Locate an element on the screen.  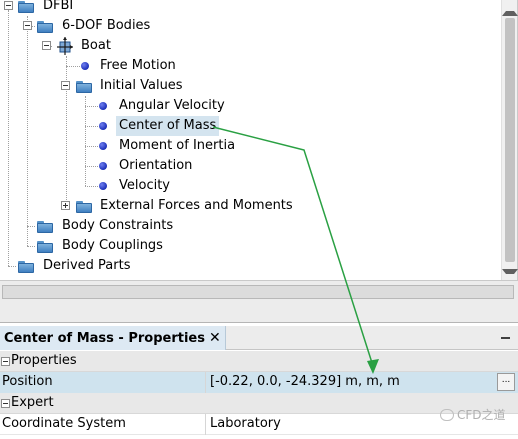
close-icon: ✕ is located at coordinates (215, 338).